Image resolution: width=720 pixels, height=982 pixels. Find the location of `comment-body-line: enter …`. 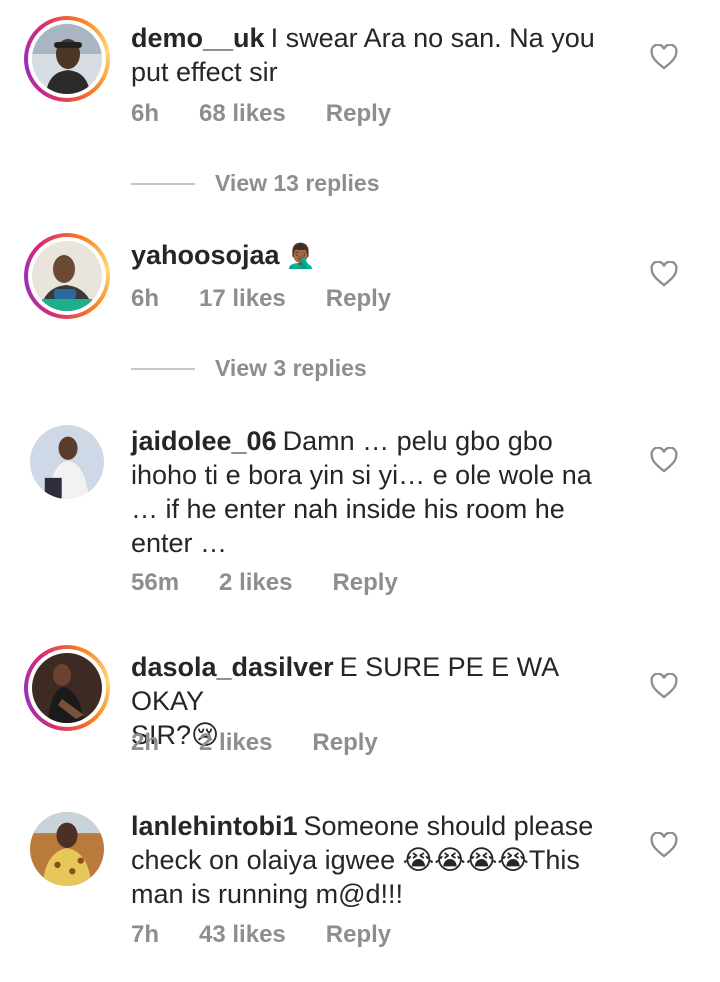

comment-body-line: enter … is located at coordinates (179, 543).